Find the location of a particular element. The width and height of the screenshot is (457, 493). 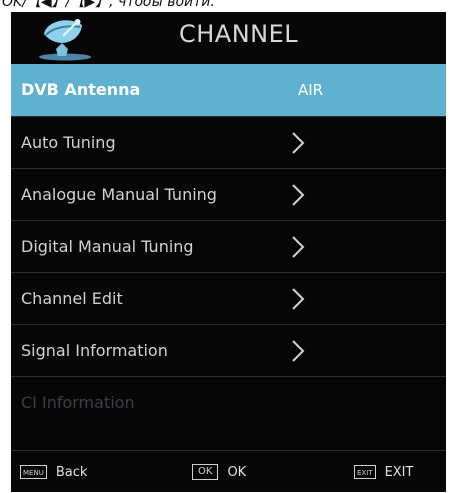

menu-item-label: Analogue Manual Tuning is located at coordinates (119, 194).